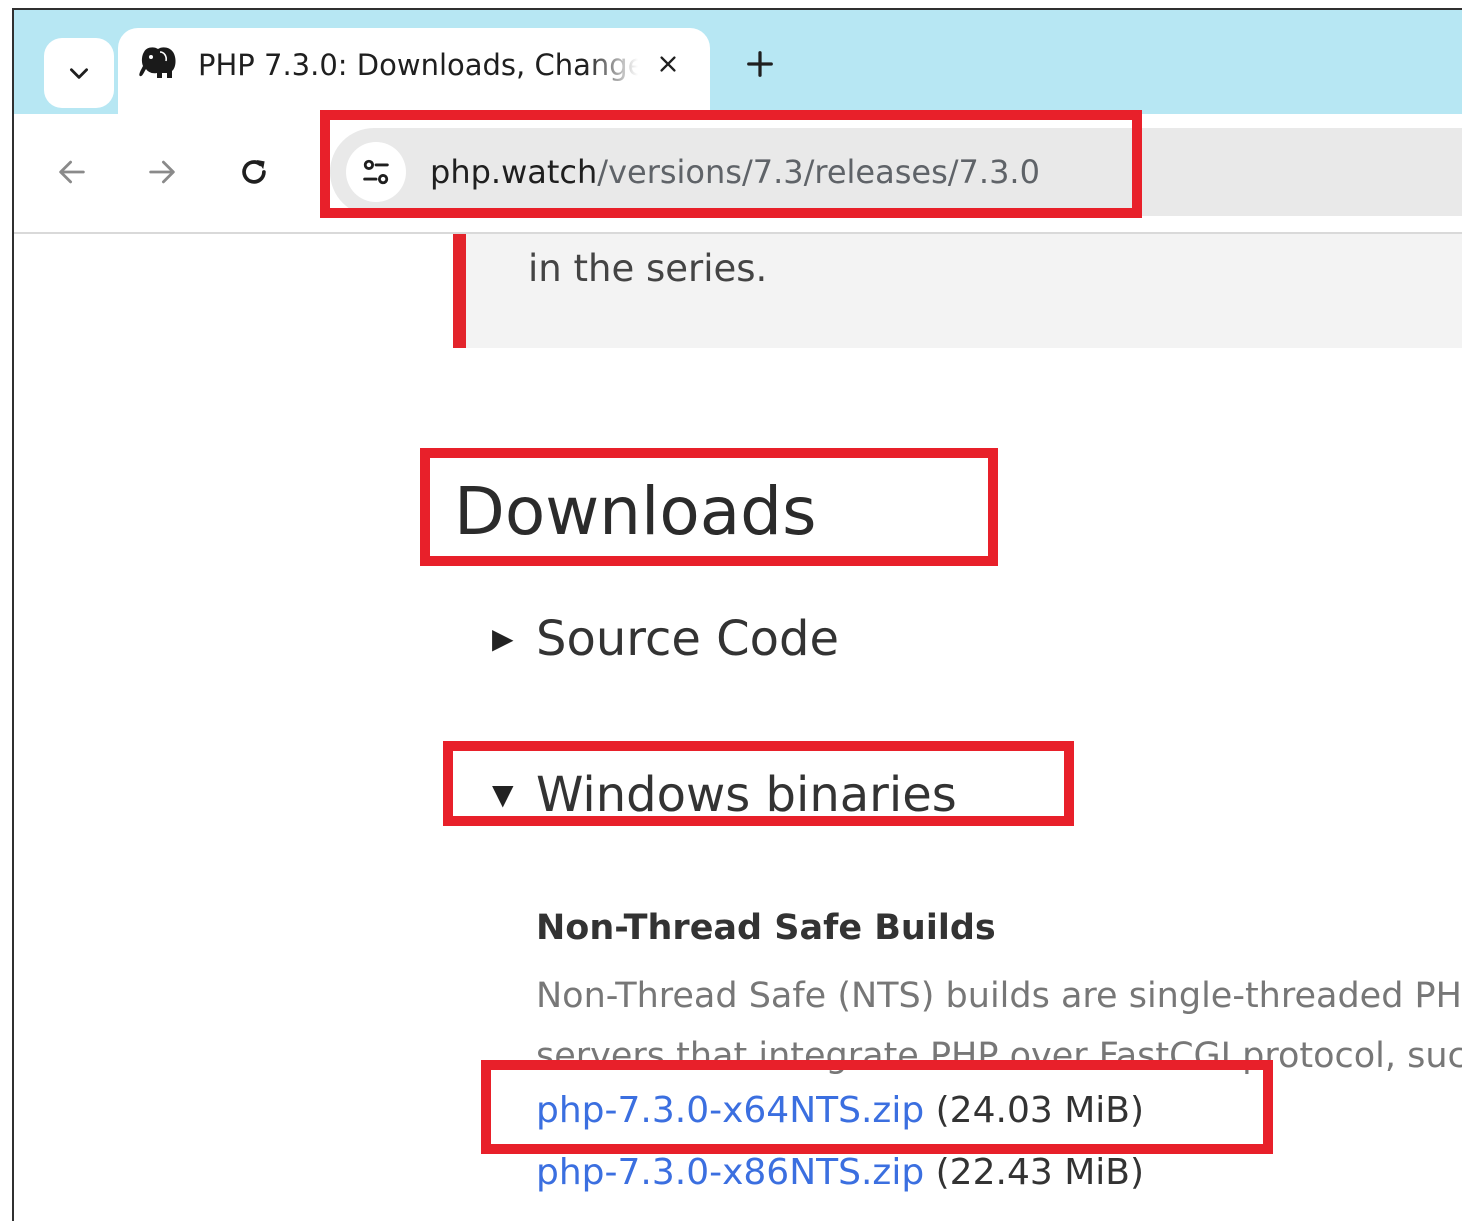 This screenshot has height=1221, width=1462. What do you see at coordinates (1039, 1110) in the screenshot?
I see `file-size-x64: (24.03 MiB)` at bounding box center [1039, 1110].